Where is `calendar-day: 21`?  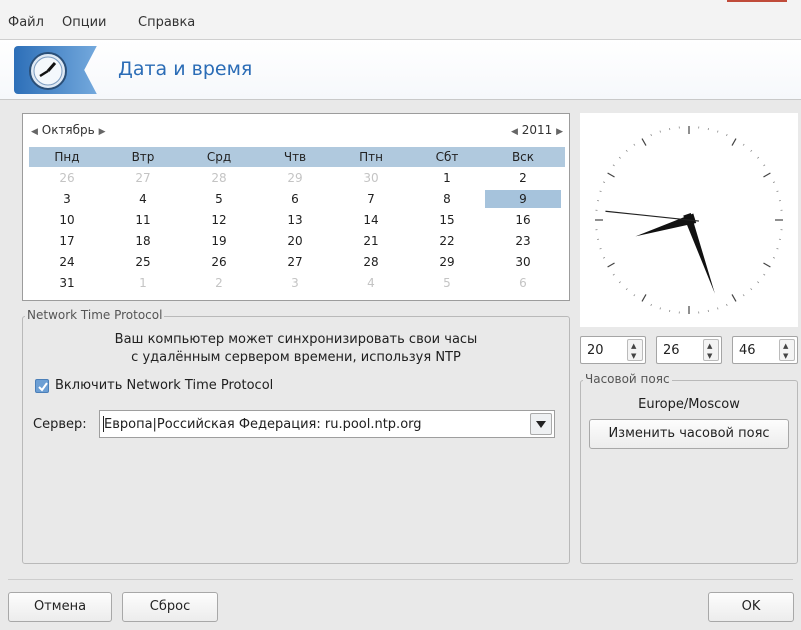 calendar-day: 21 is located at coordinates (371, 241).